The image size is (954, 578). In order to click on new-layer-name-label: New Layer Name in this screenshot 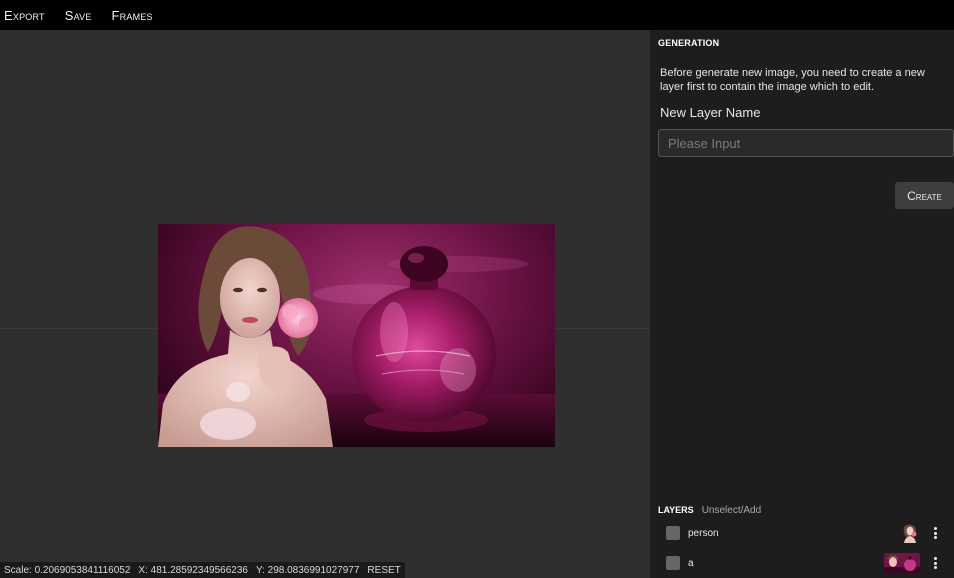, I will do `click(710, 112)`.